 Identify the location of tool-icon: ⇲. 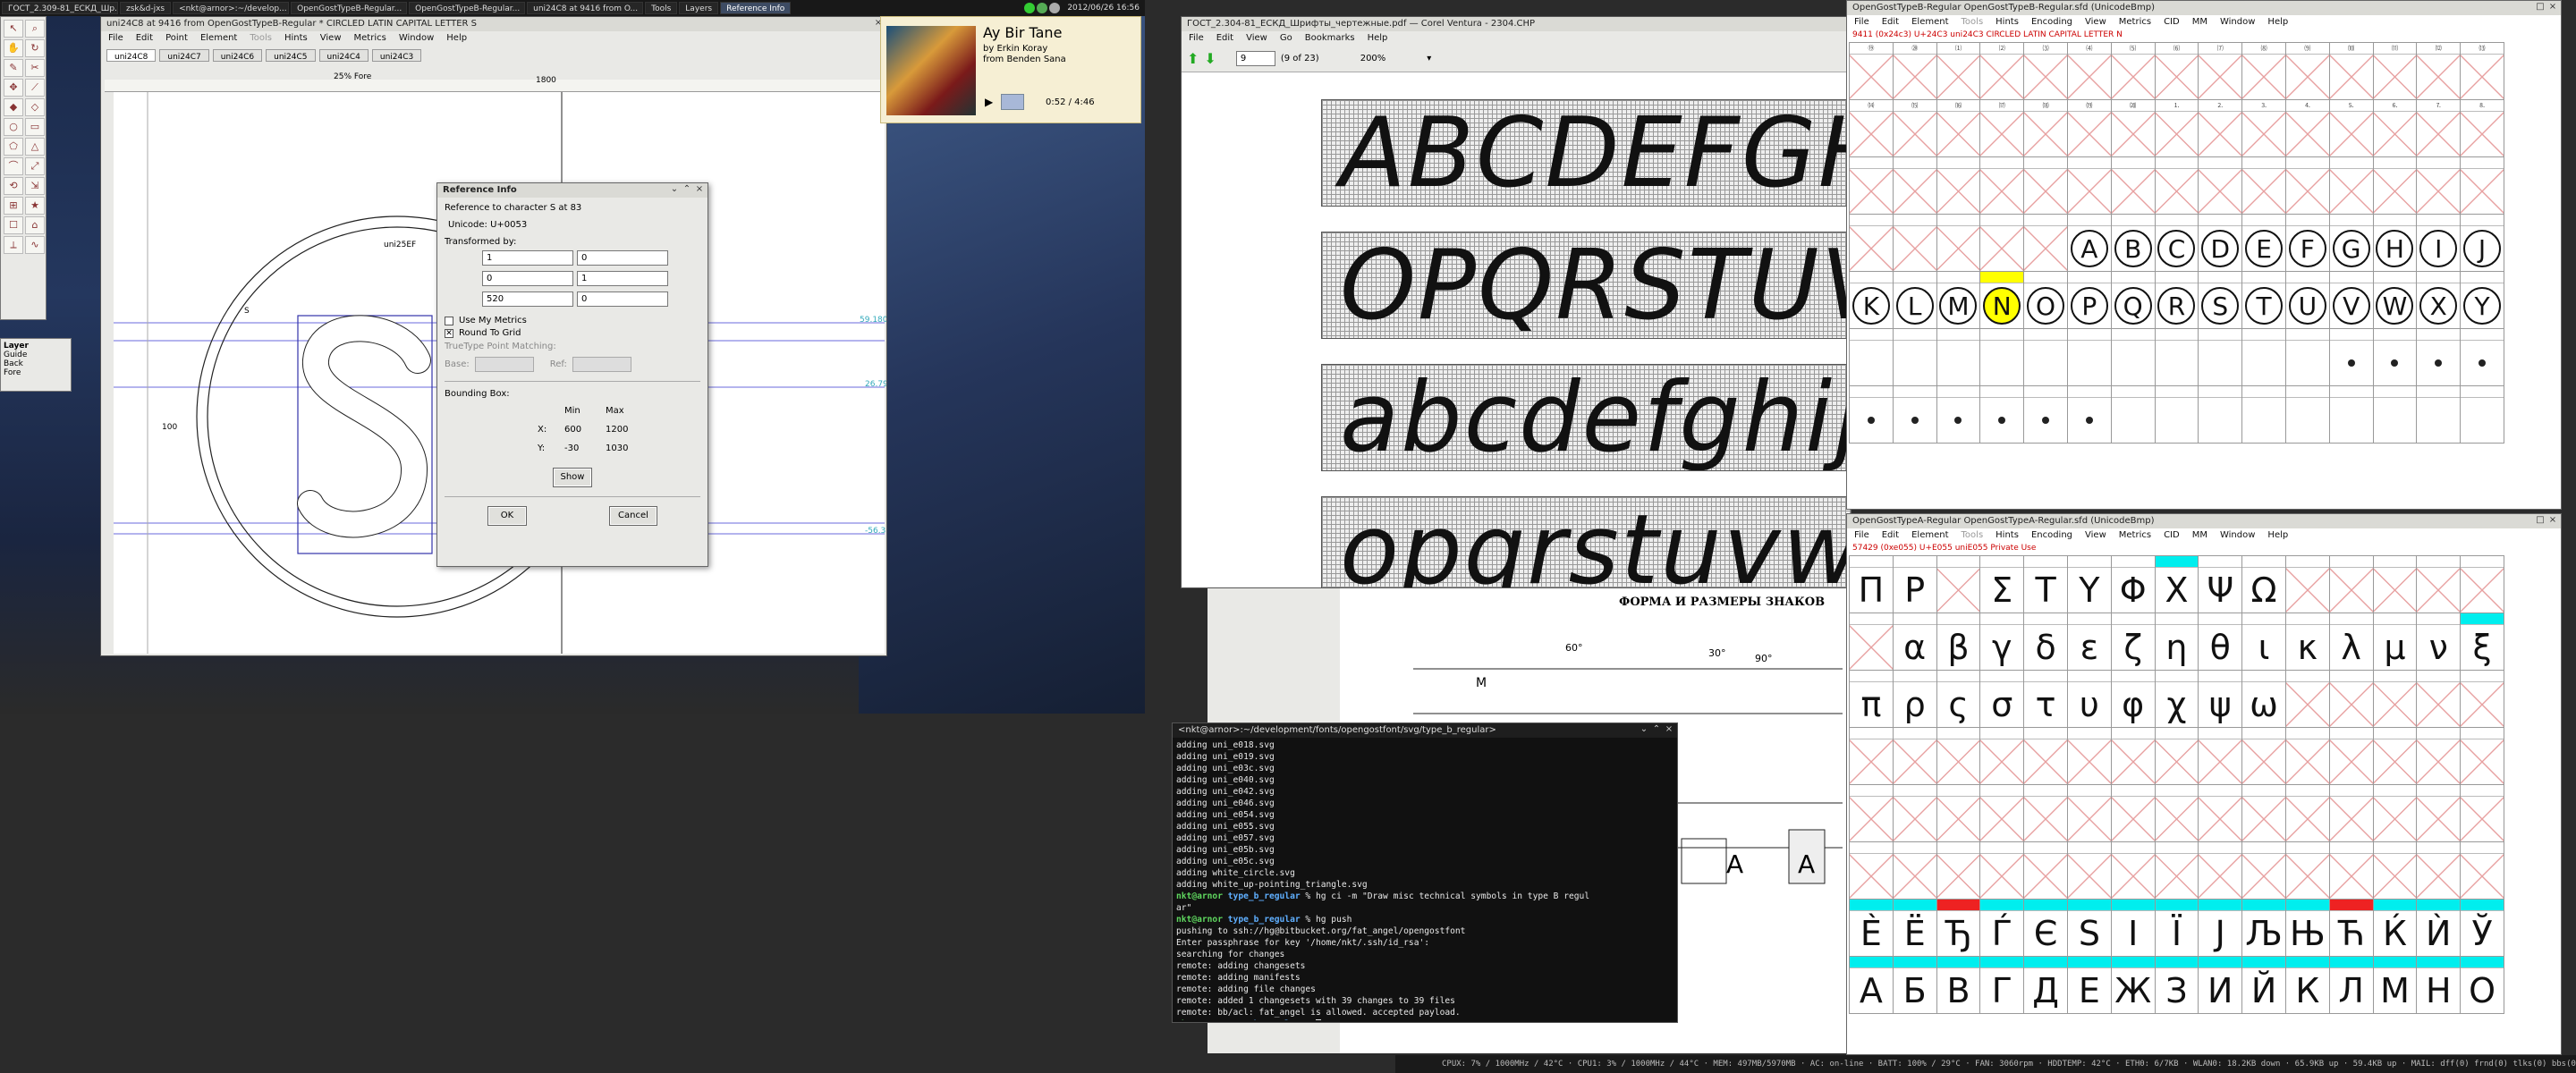
(35, 186).